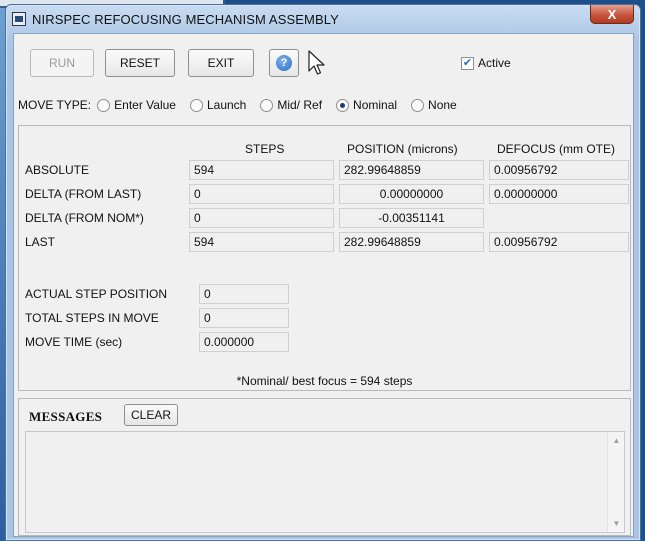 Image resolution: width=645 pixels, height=541 pixels. What do you see at coordinates (96, 294) in the screenshot?
I see `actual-step-label: ACTUAL STEP POSITION` at bounding box center [96, 294].